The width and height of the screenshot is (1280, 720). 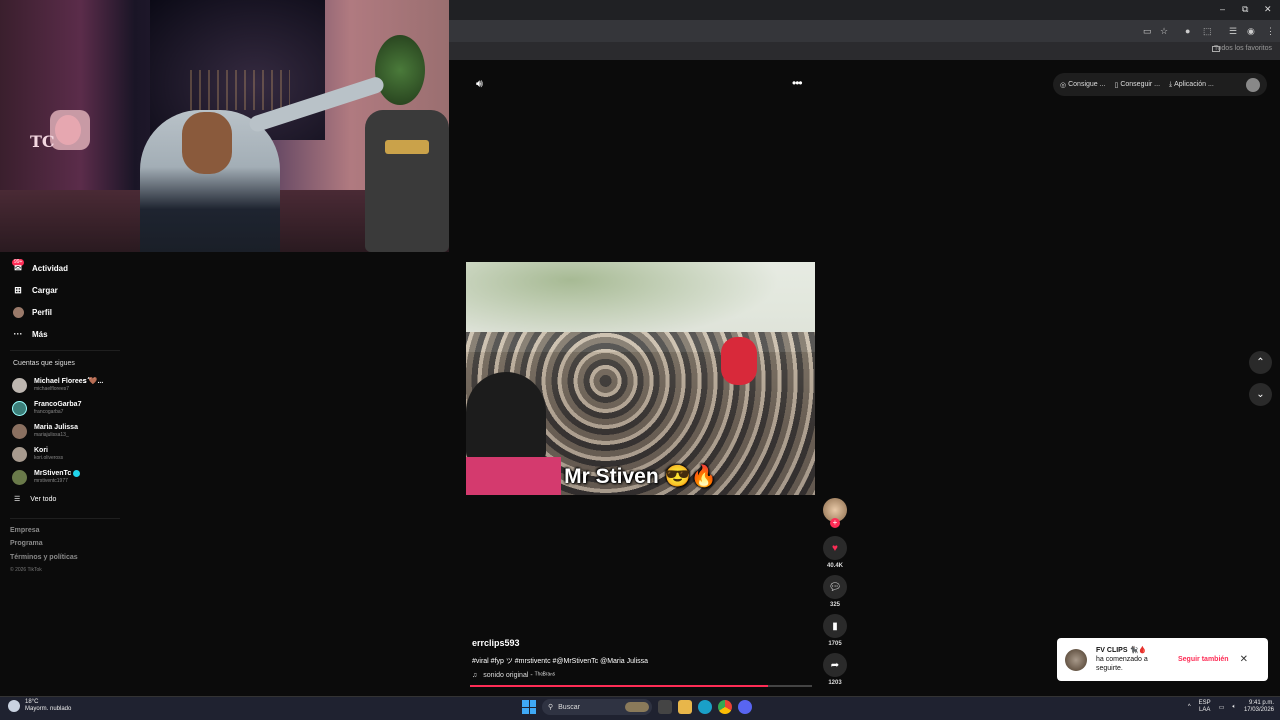 I want to click on footer-company-link: Empresa, so click(x=25, y=530).